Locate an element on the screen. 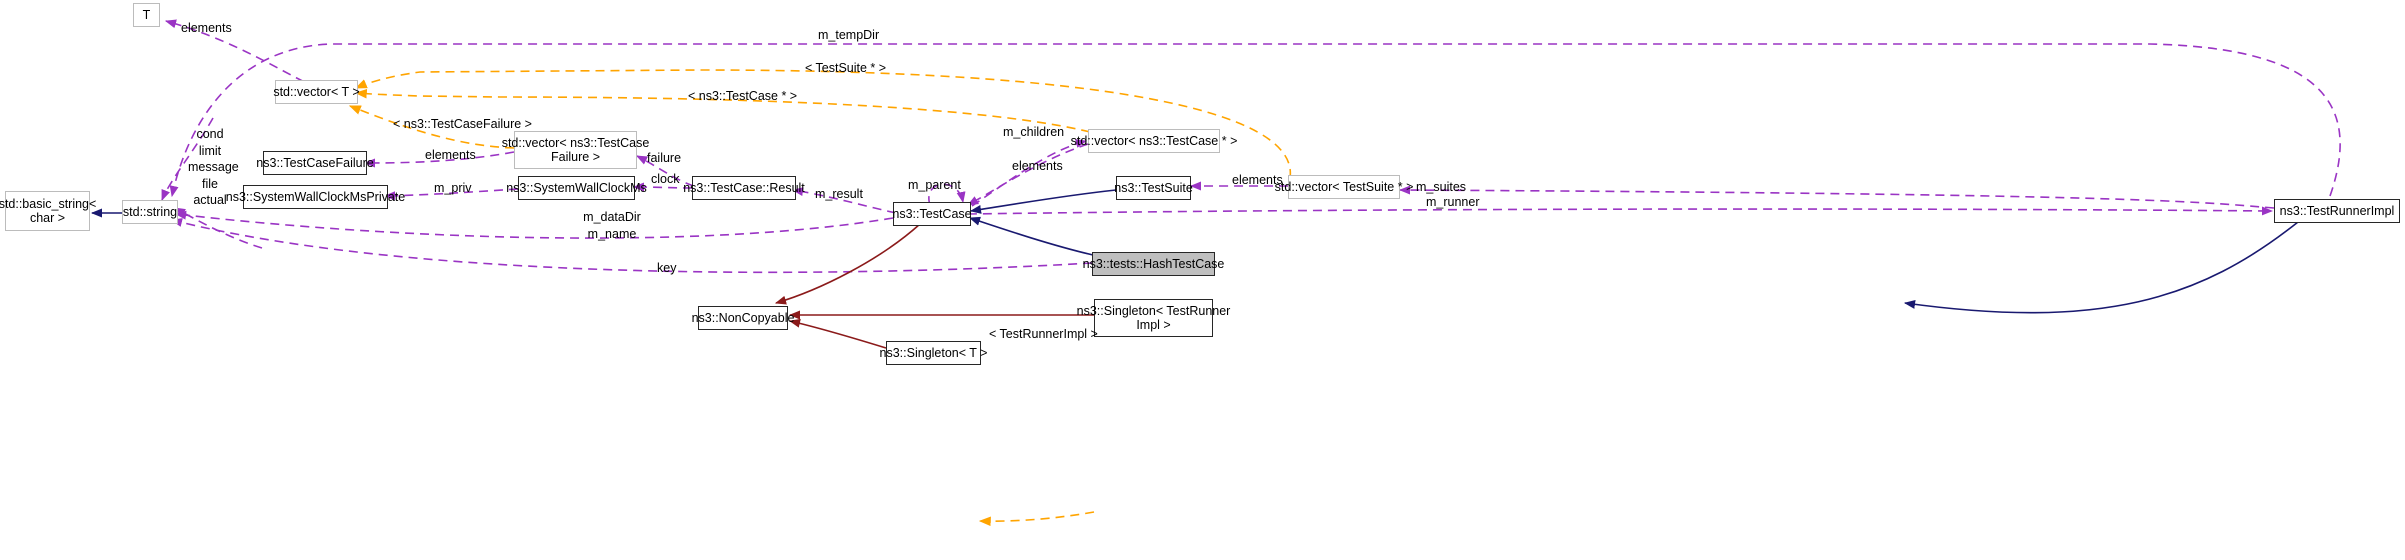  edge-label-elements-T: elements is located at coordinates (206, 28).